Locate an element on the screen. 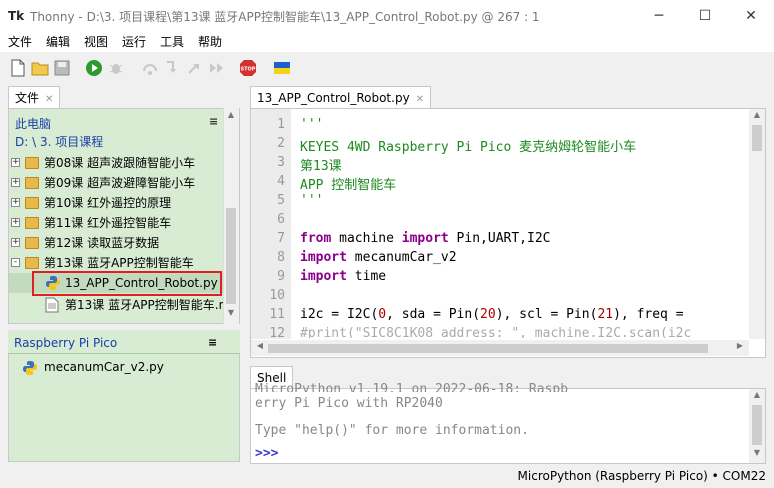 The height and width of the screenshot is (488, 774). tree-item-file: 第13课 蓝牙APP控制智能车.m is located at coordinates (120, 305).